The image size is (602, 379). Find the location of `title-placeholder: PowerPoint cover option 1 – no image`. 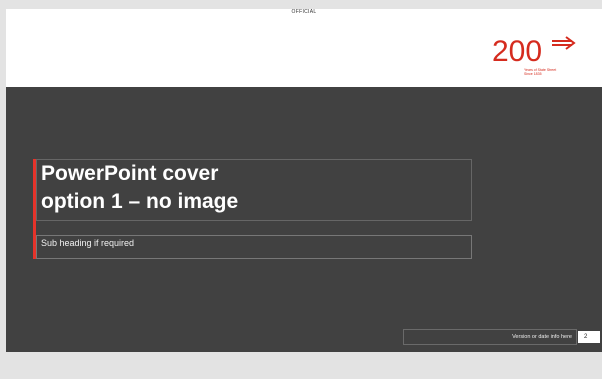

title-placeholder: PowerPoint cover option 1 – no image is located at coordinates (254, 190).